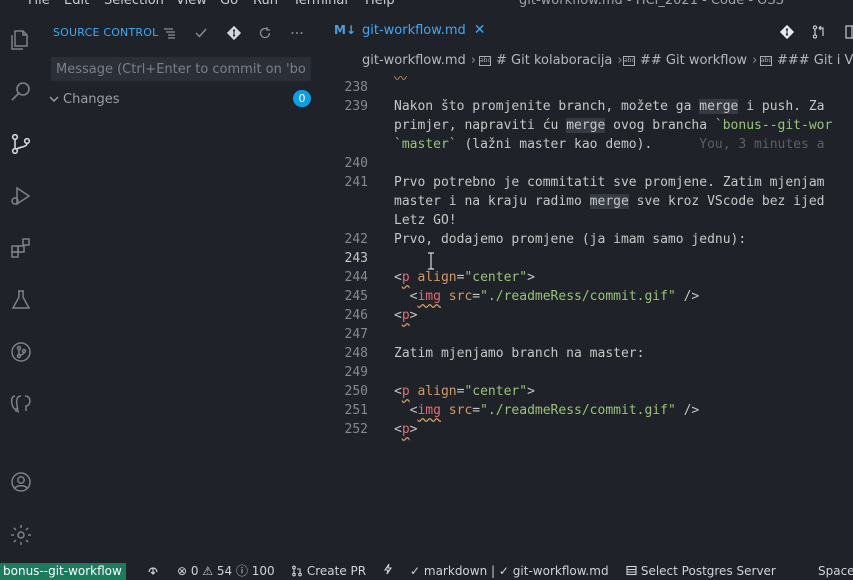  What do you see at coordinates (356, 353) in the screenshot?
I see `line-number: 248` at bounding box center [356, 353].